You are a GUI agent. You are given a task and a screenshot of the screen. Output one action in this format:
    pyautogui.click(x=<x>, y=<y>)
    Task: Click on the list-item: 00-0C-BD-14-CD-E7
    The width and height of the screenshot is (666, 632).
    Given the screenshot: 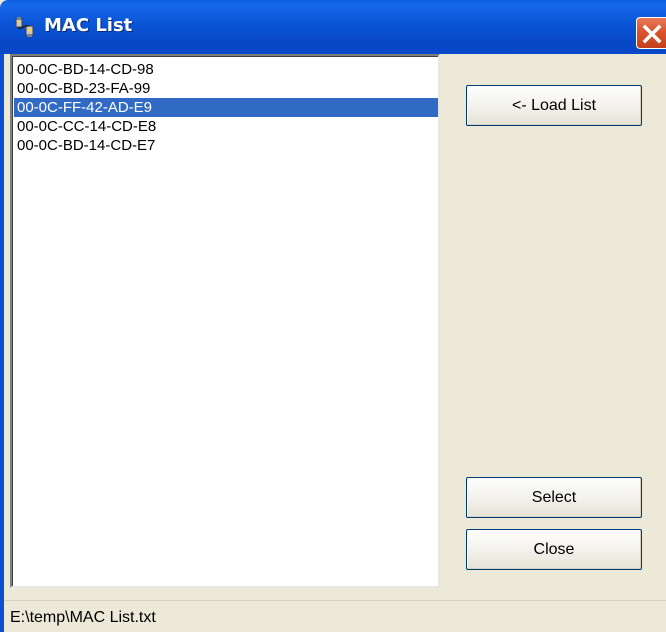 What is the action you would take?
    pyautogui.click(x=226, y=145)
    